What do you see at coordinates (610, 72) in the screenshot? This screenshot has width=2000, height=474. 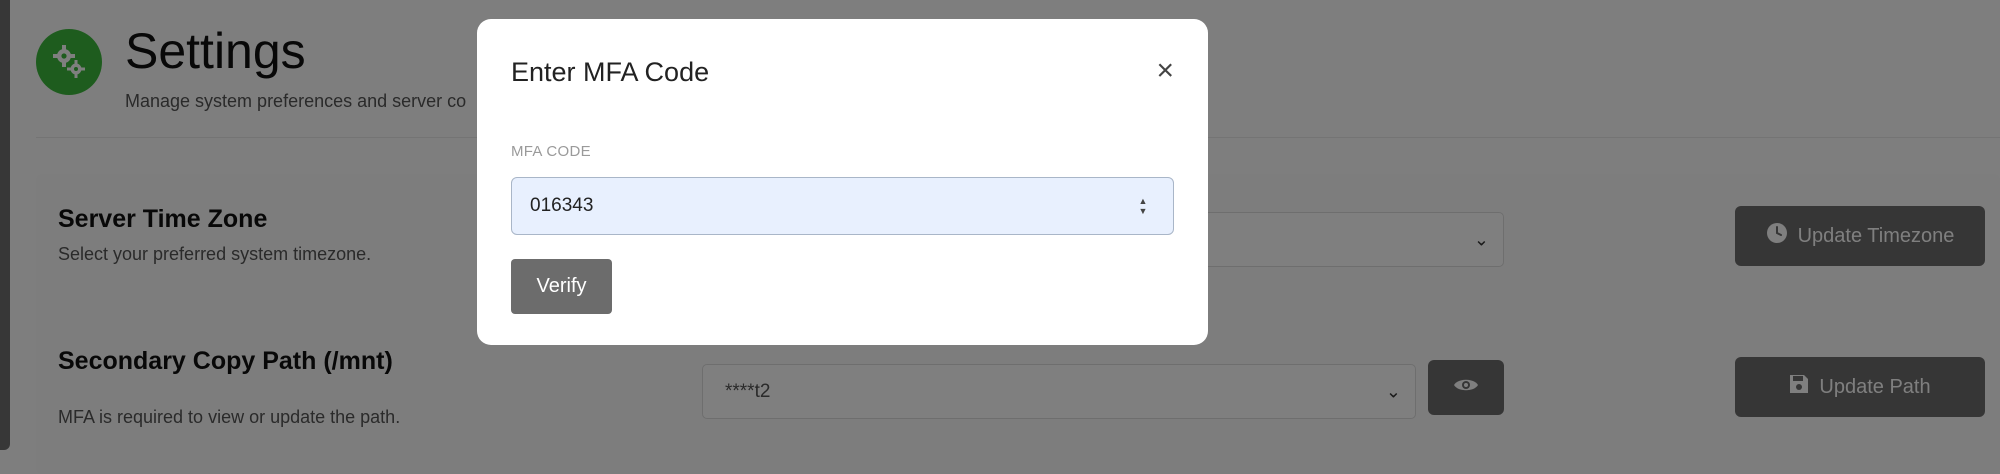 I see `modal-title: Enter MFA Code` at bounding box center [610, 72].